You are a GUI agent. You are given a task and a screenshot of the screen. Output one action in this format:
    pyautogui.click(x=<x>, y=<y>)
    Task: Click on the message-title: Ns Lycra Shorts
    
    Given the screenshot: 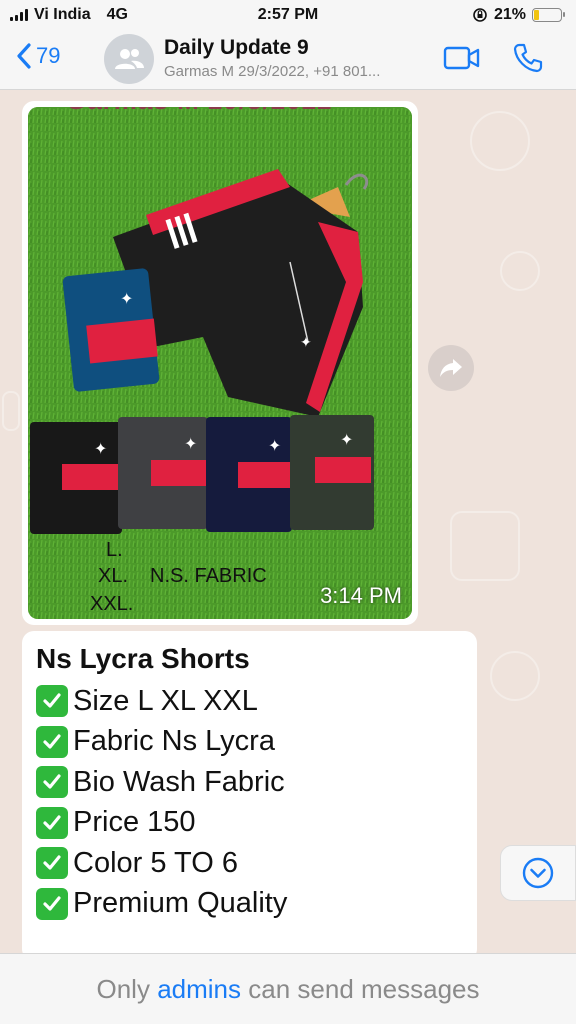 What is the action you would take?
    pyautogui.click(x=143, y=658)
    